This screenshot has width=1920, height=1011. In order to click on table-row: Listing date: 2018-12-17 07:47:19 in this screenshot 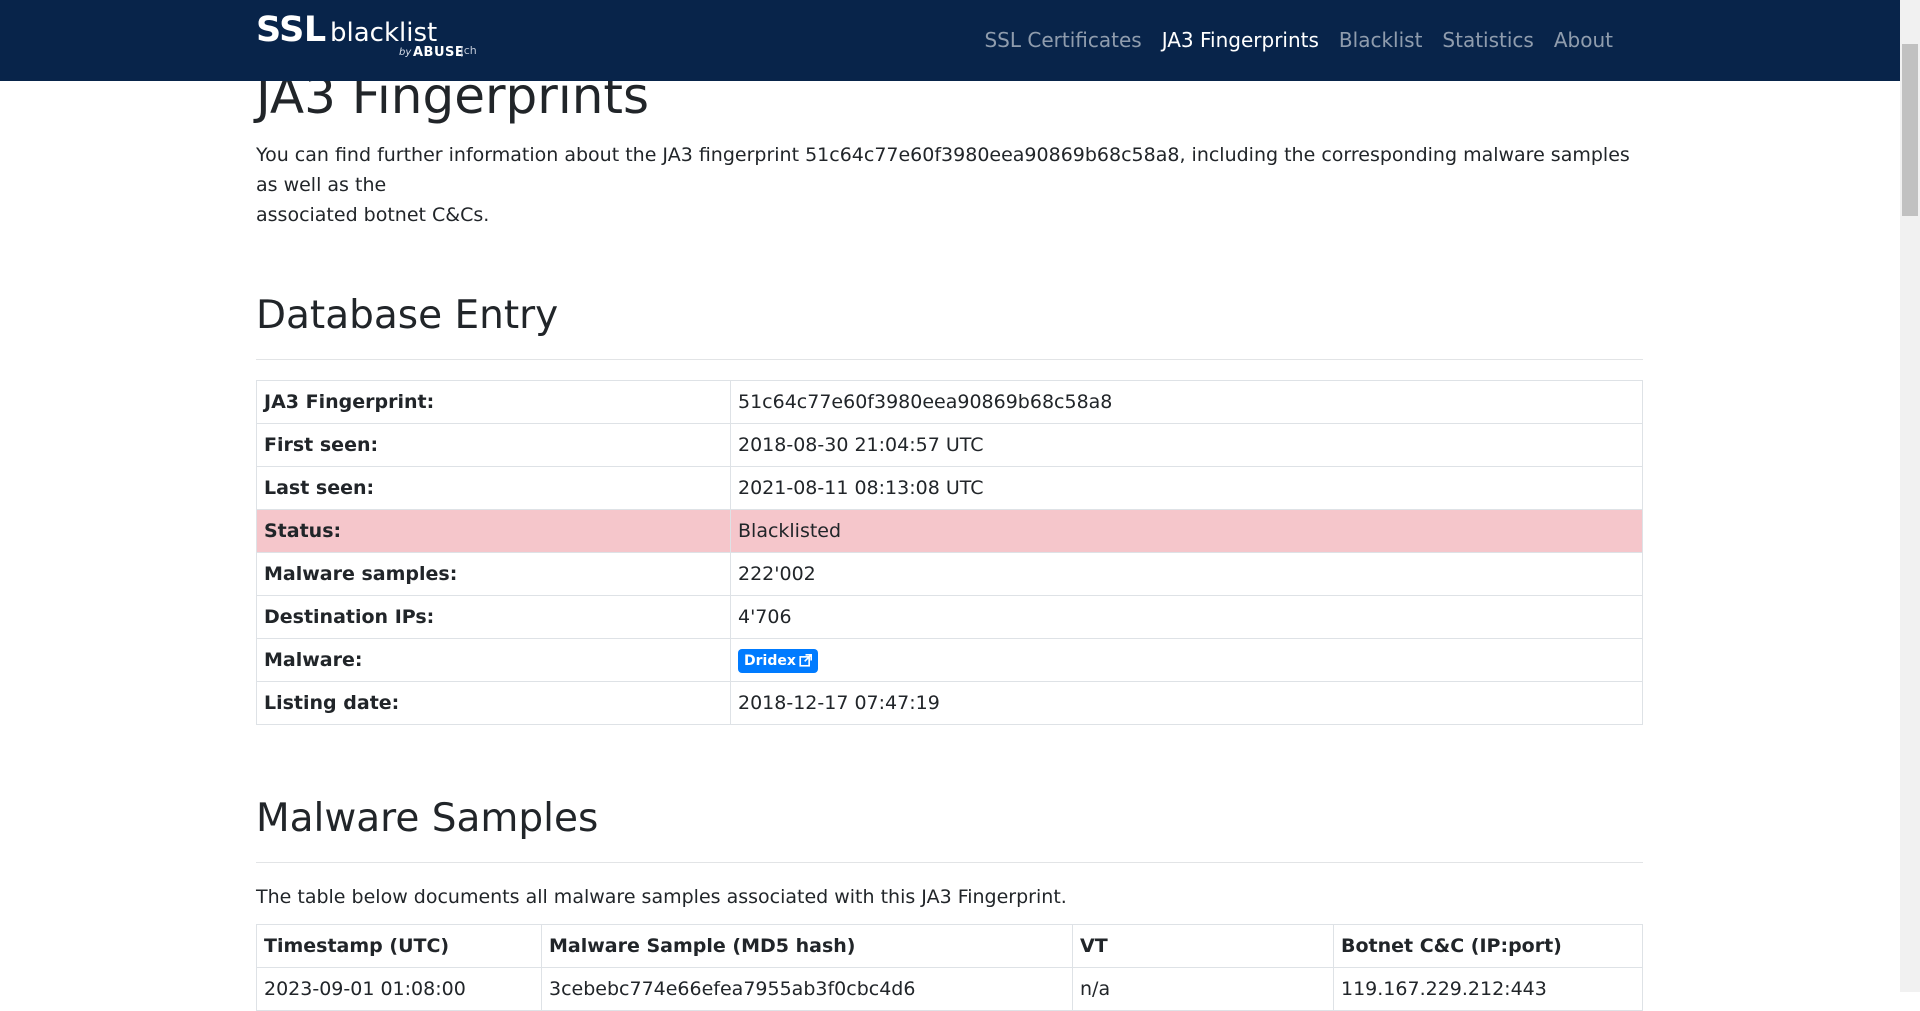, I will do `click(949, 703)`.